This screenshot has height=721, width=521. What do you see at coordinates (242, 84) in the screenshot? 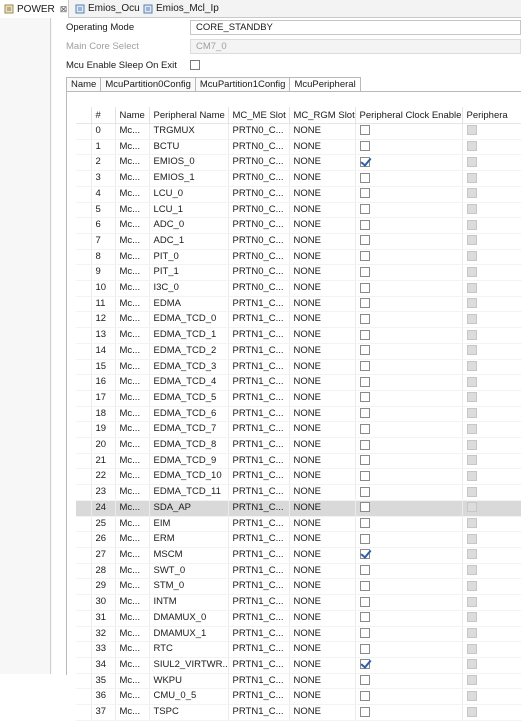
I see `subtab-partition1: McuPartition1Config` at bounding box center [242, 84].